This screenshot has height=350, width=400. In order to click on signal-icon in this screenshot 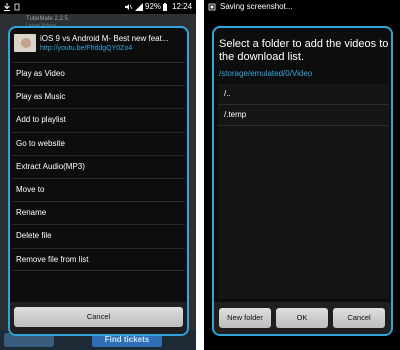, I will do `click(139, 7)`.